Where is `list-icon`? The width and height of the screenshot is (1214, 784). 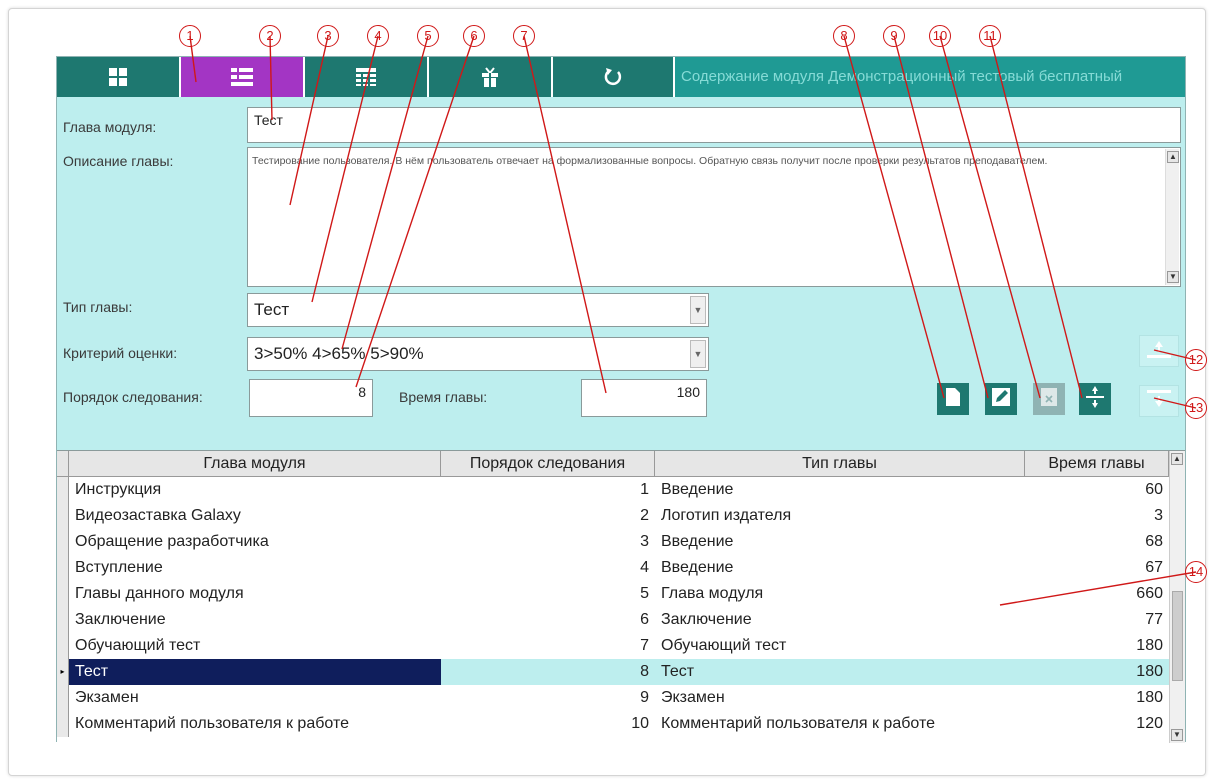 list-icon is located at coordinates (242, 77).